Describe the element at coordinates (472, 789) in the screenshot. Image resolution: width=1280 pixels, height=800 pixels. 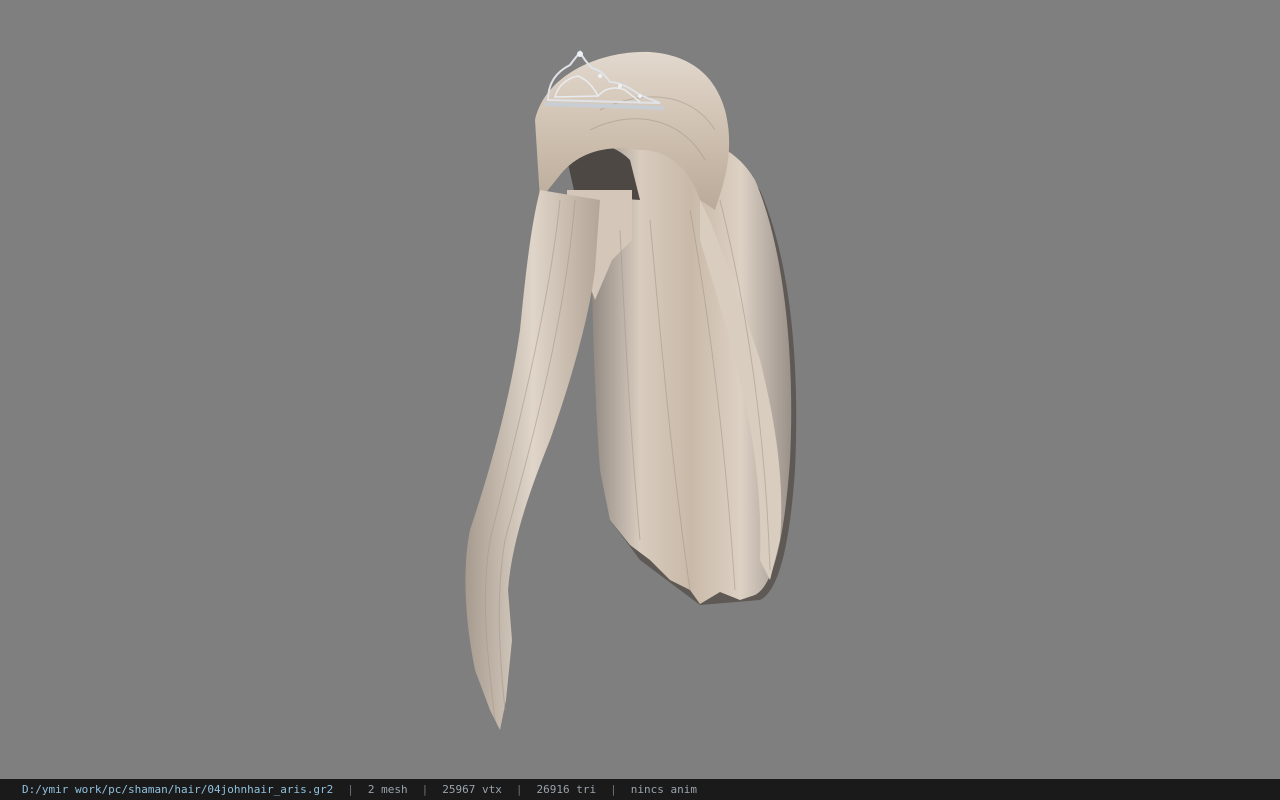
I see `vertex-count: 25967 vtx` at that location.